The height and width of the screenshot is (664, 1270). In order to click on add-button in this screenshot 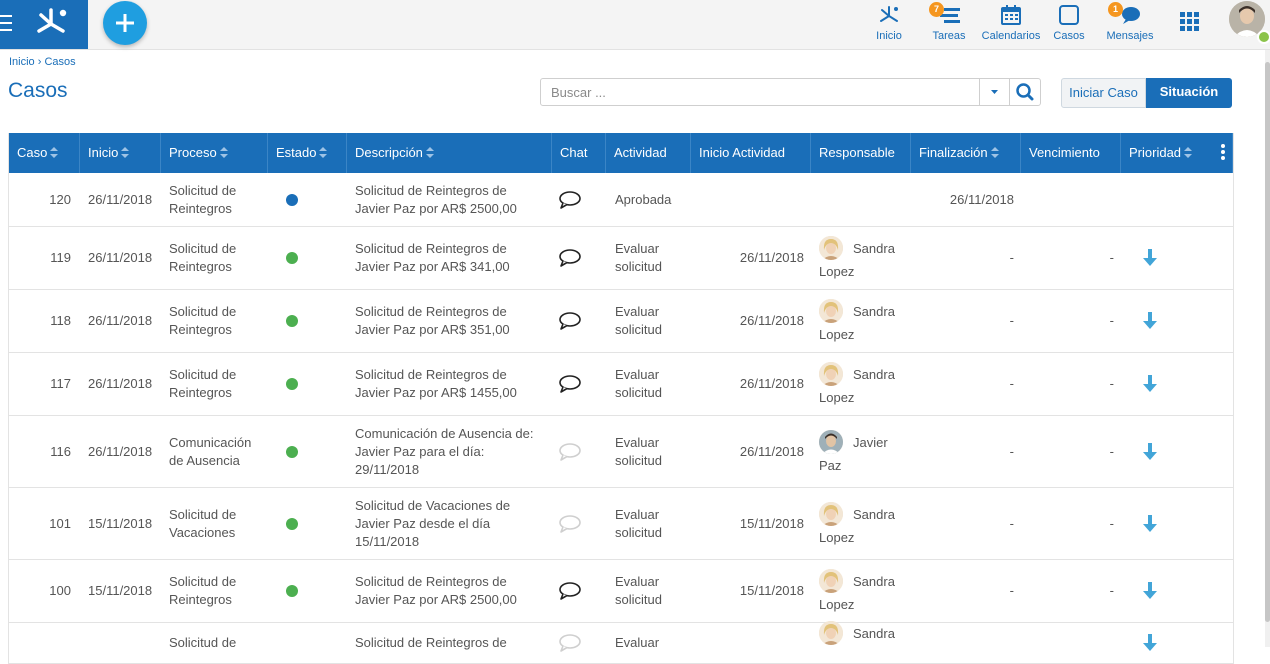, I will do `click(125, 23)`.